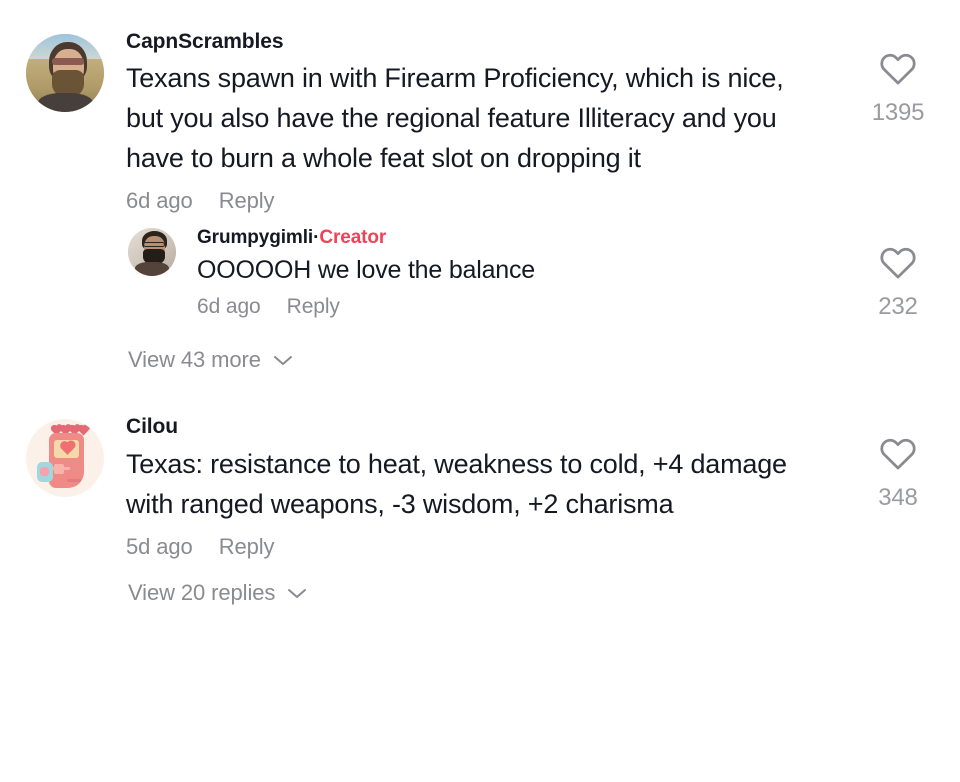 Image resolution: width=960 pixels, height=782 pixels. I want to click on like-count: 232, so click(898, 307).